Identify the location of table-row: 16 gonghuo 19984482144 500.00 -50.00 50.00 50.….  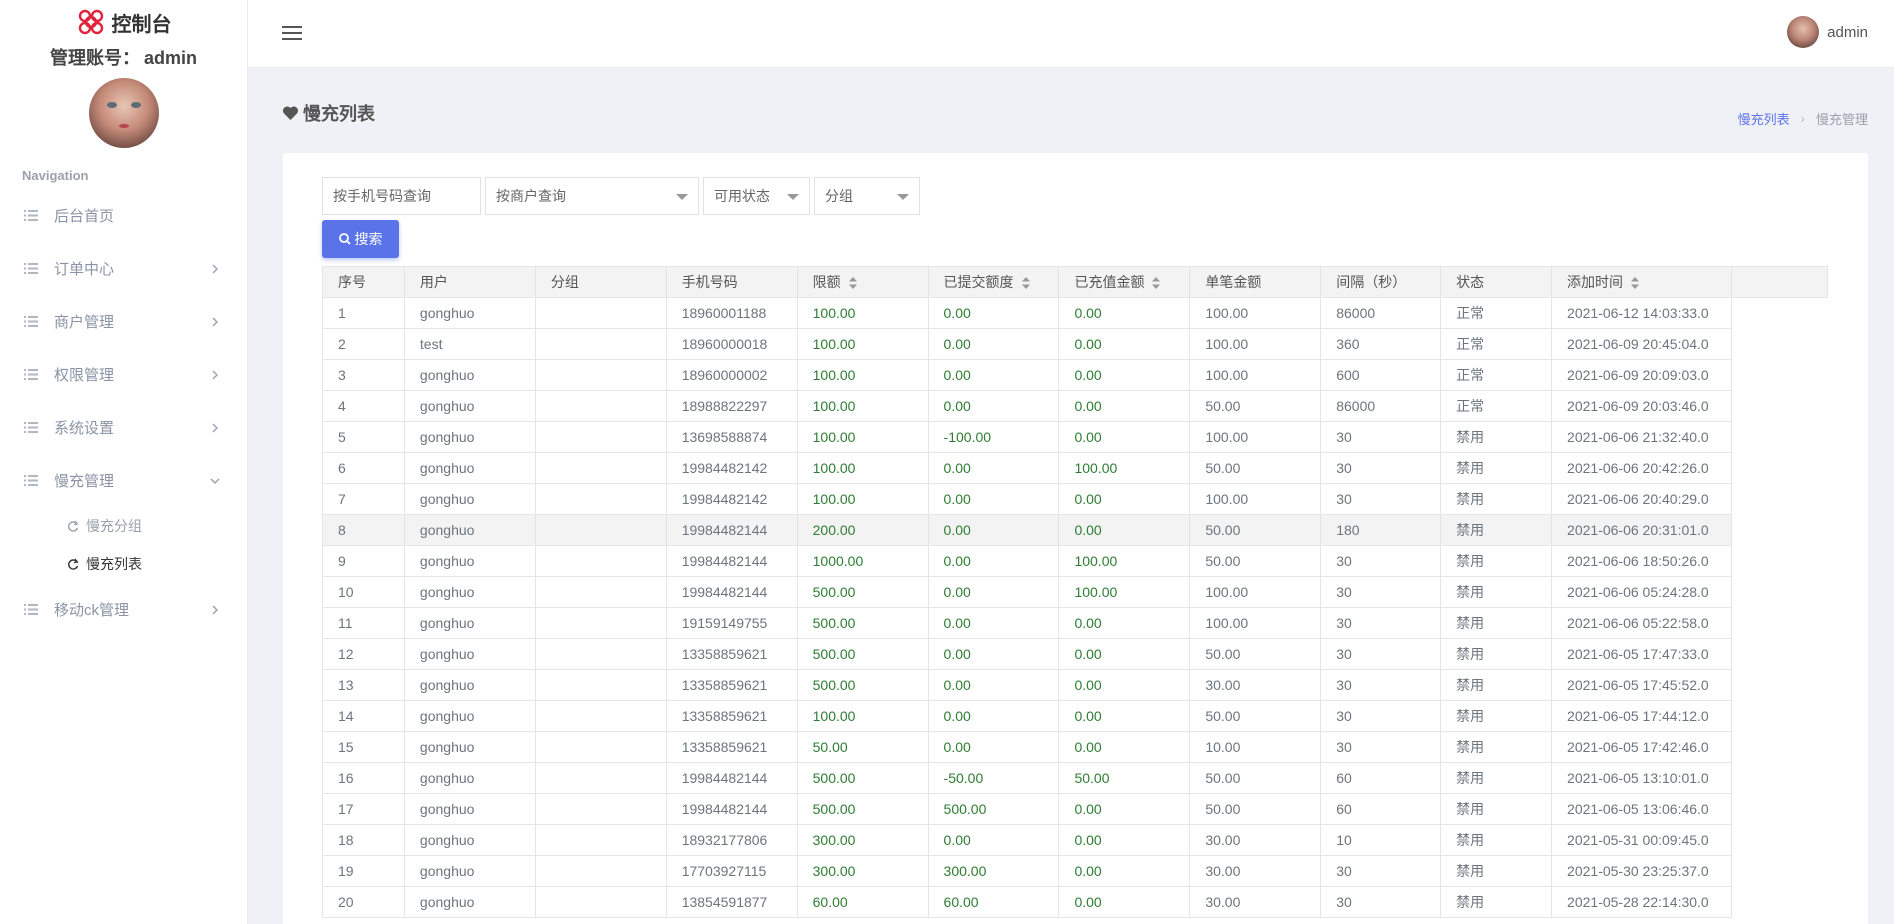
(1075, 778).